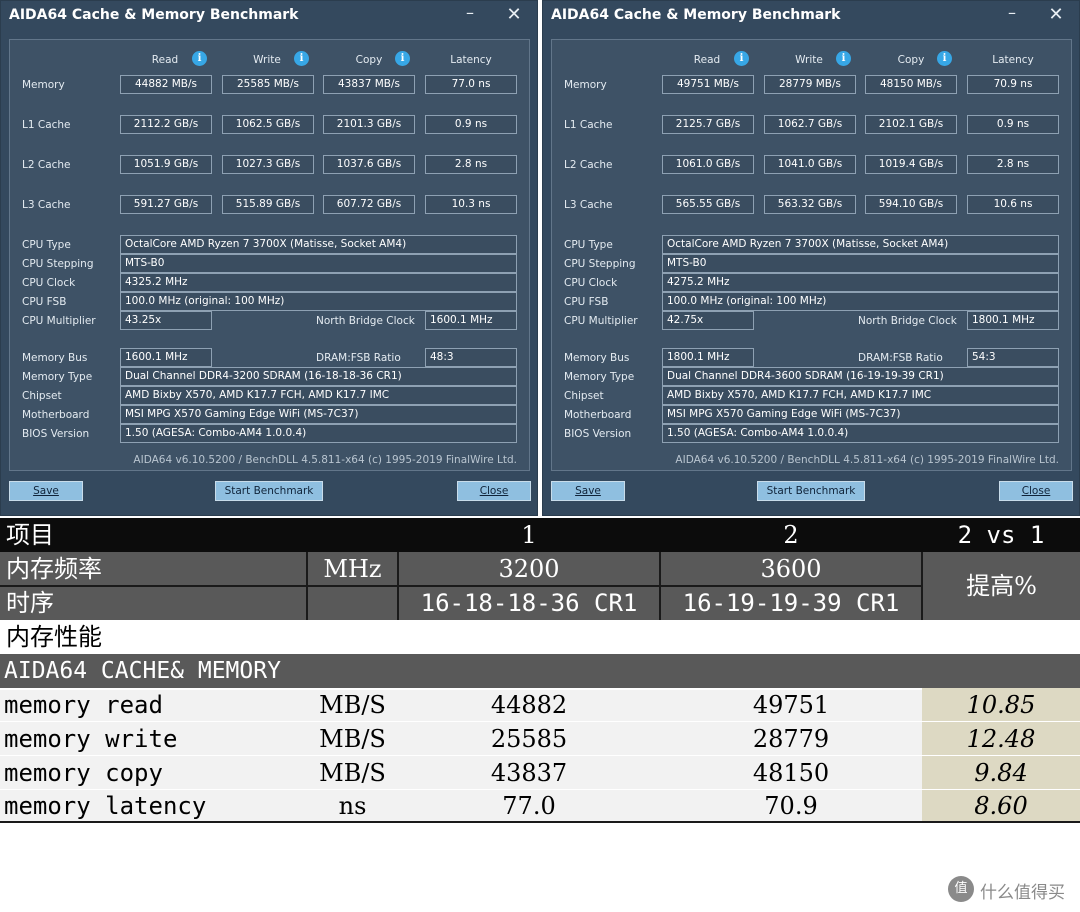 Image resolution: width=1080 pixels, height=912 pixels. What do you see at coordinates (83, 773) in the screenshot?
I see `row-label: memory copy` at bounding box center [83, 773].